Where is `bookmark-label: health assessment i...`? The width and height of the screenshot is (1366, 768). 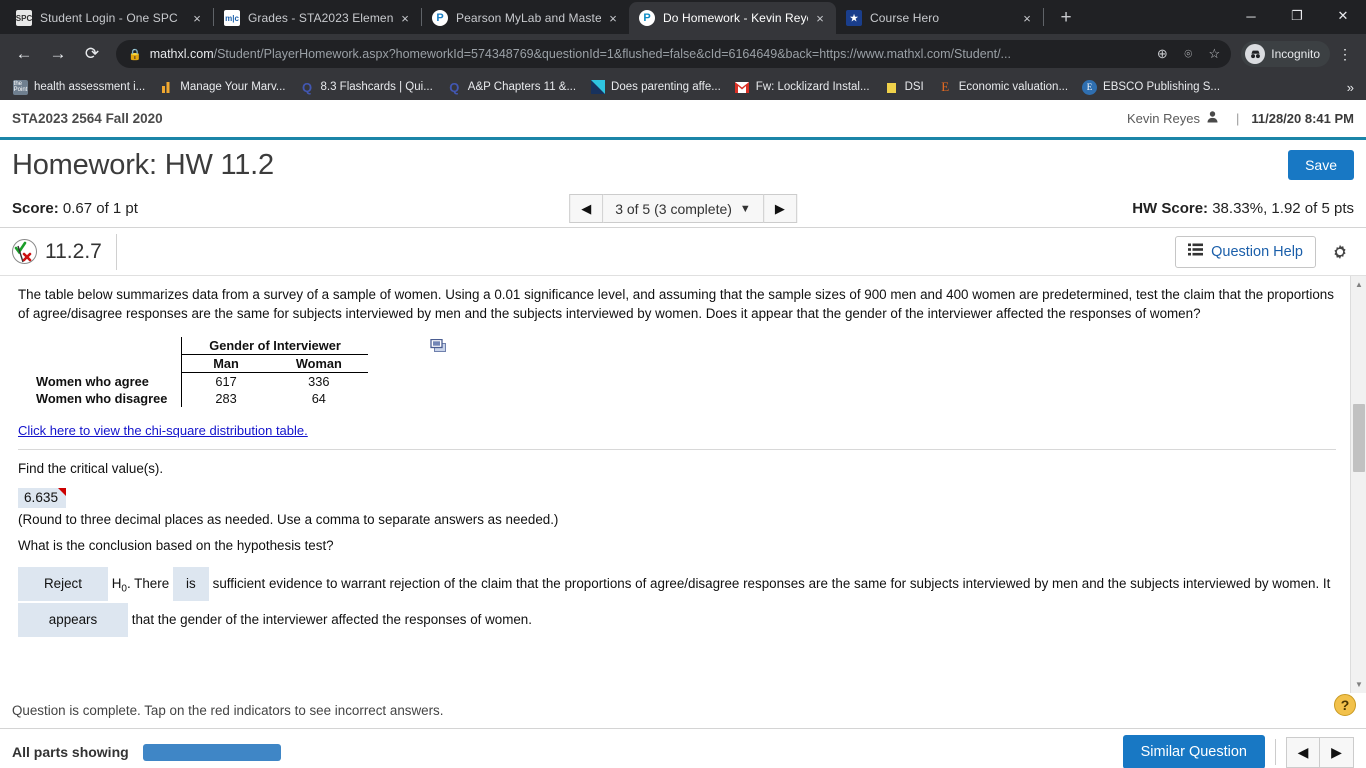 bookmark-label: health assessment i... is located at coordinates (90, 87).